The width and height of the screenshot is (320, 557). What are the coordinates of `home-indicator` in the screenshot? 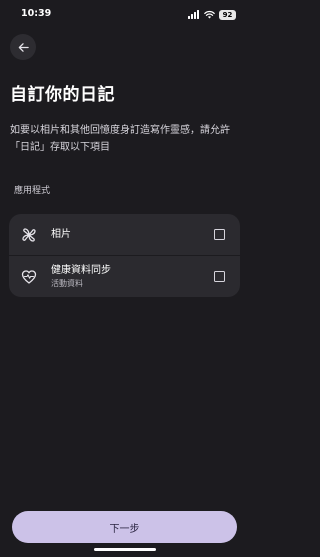 It's located at (125, 549).